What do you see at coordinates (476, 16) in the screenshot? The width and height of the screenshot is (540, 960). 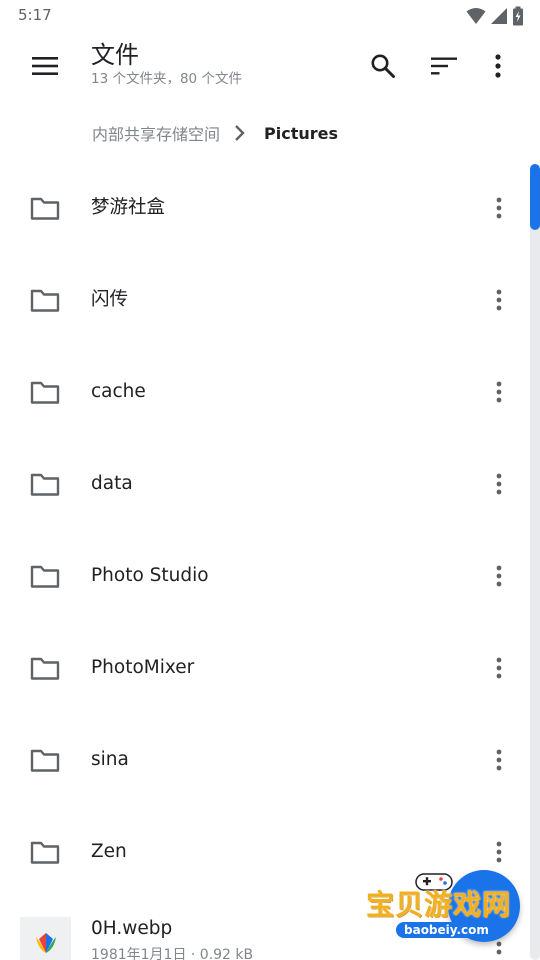 I see `wifi-icon` at bounding box center [476, 16].